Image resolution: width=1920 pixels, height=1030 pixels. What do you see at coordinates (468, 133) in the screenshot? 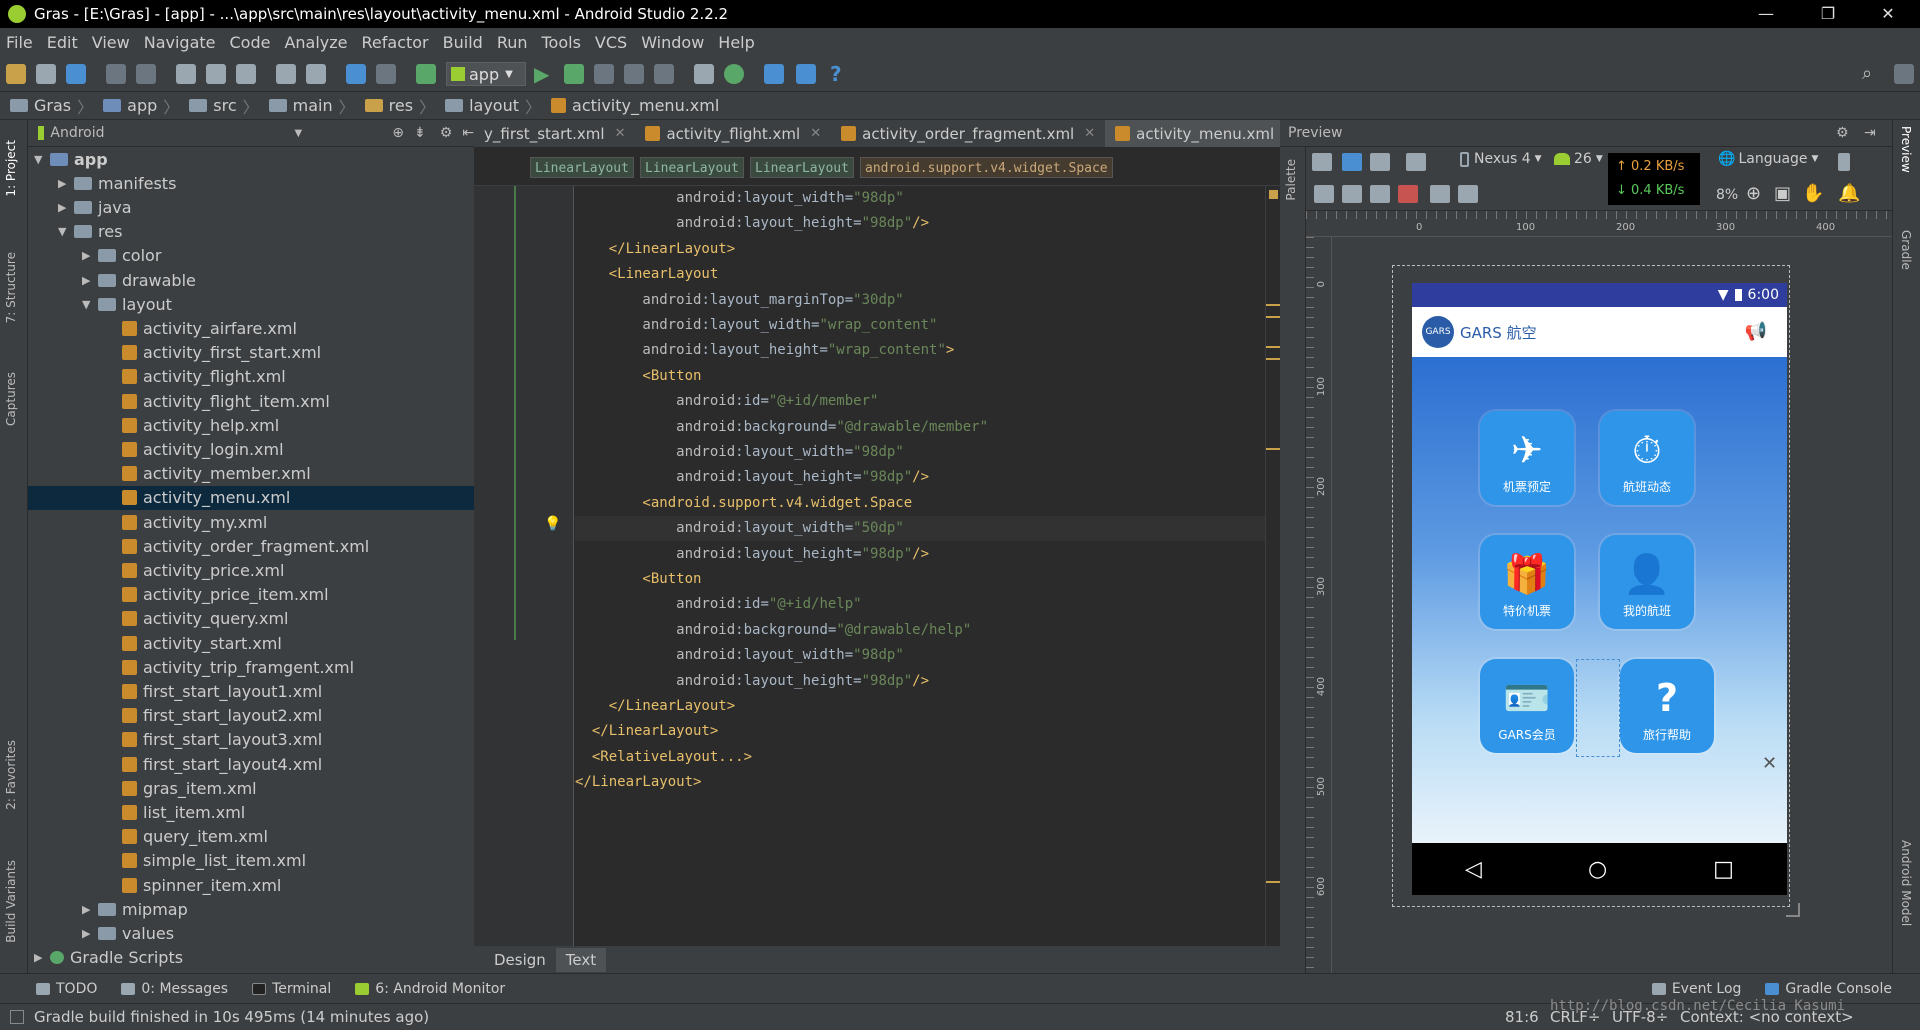
I see `hide-panel-icon: ⇤` at bounding box center [468, 133].